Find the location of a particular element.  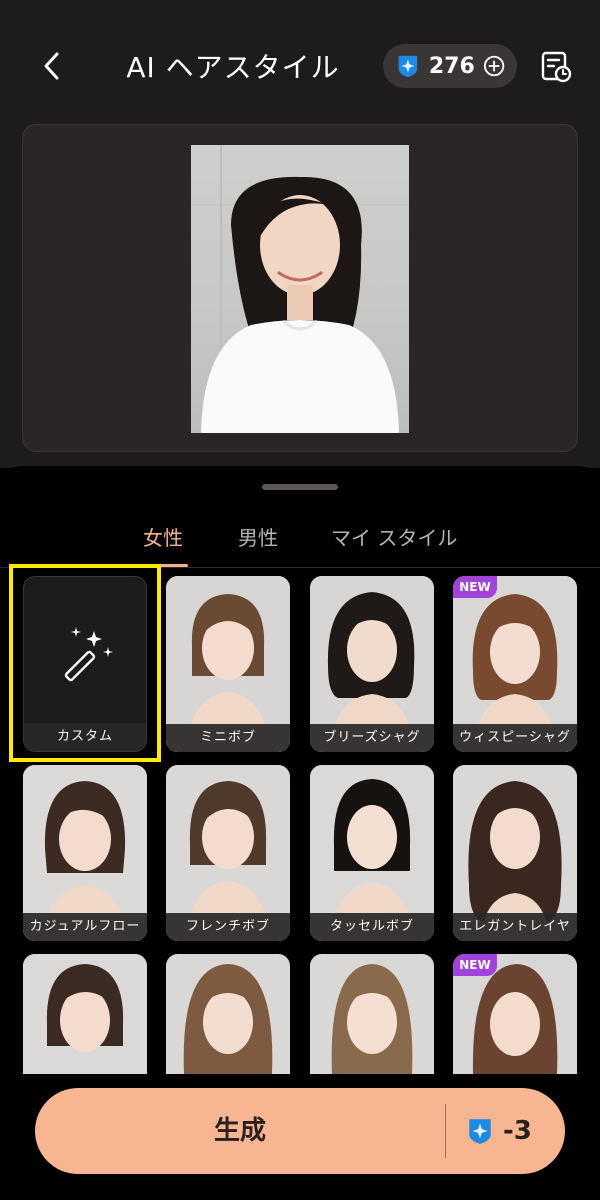

credit-count: 276 is located at coordinates (451, 66).